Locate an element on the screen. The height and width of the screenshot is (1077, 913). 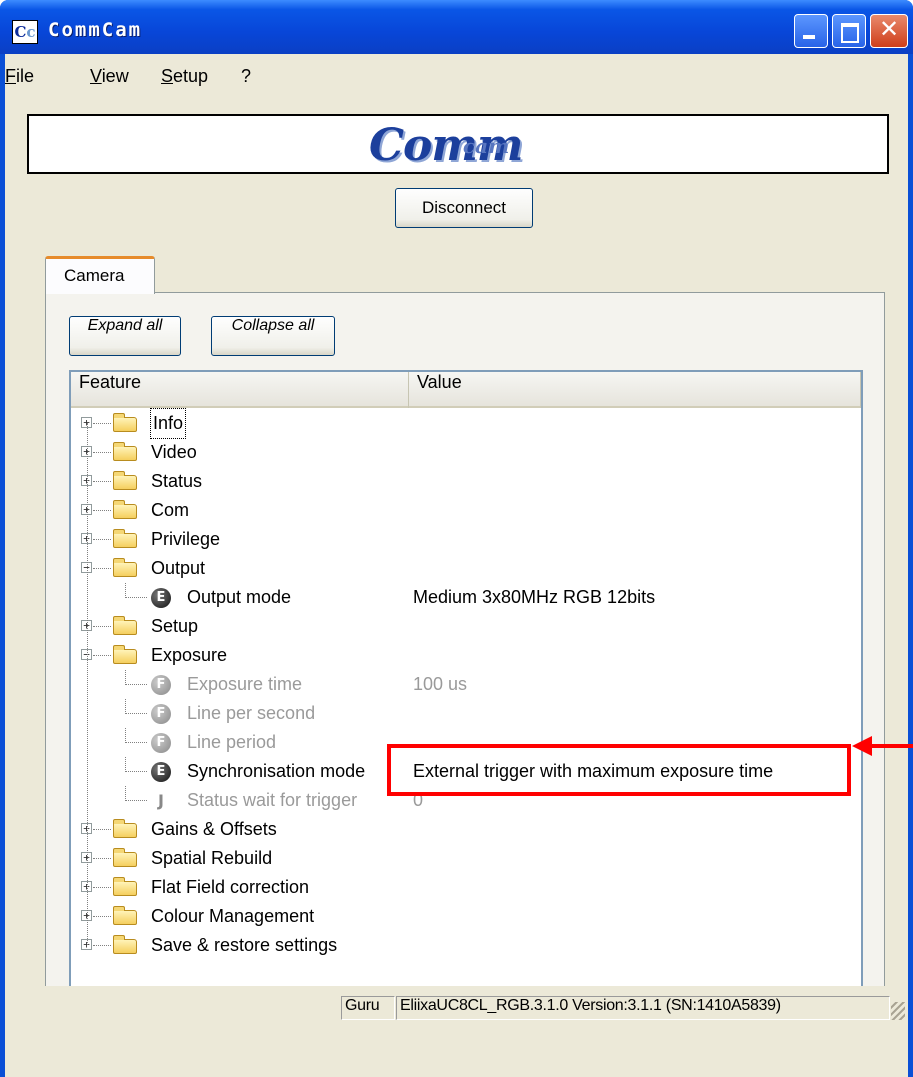
close-button: ✕ is located at coordinates (889, 31).